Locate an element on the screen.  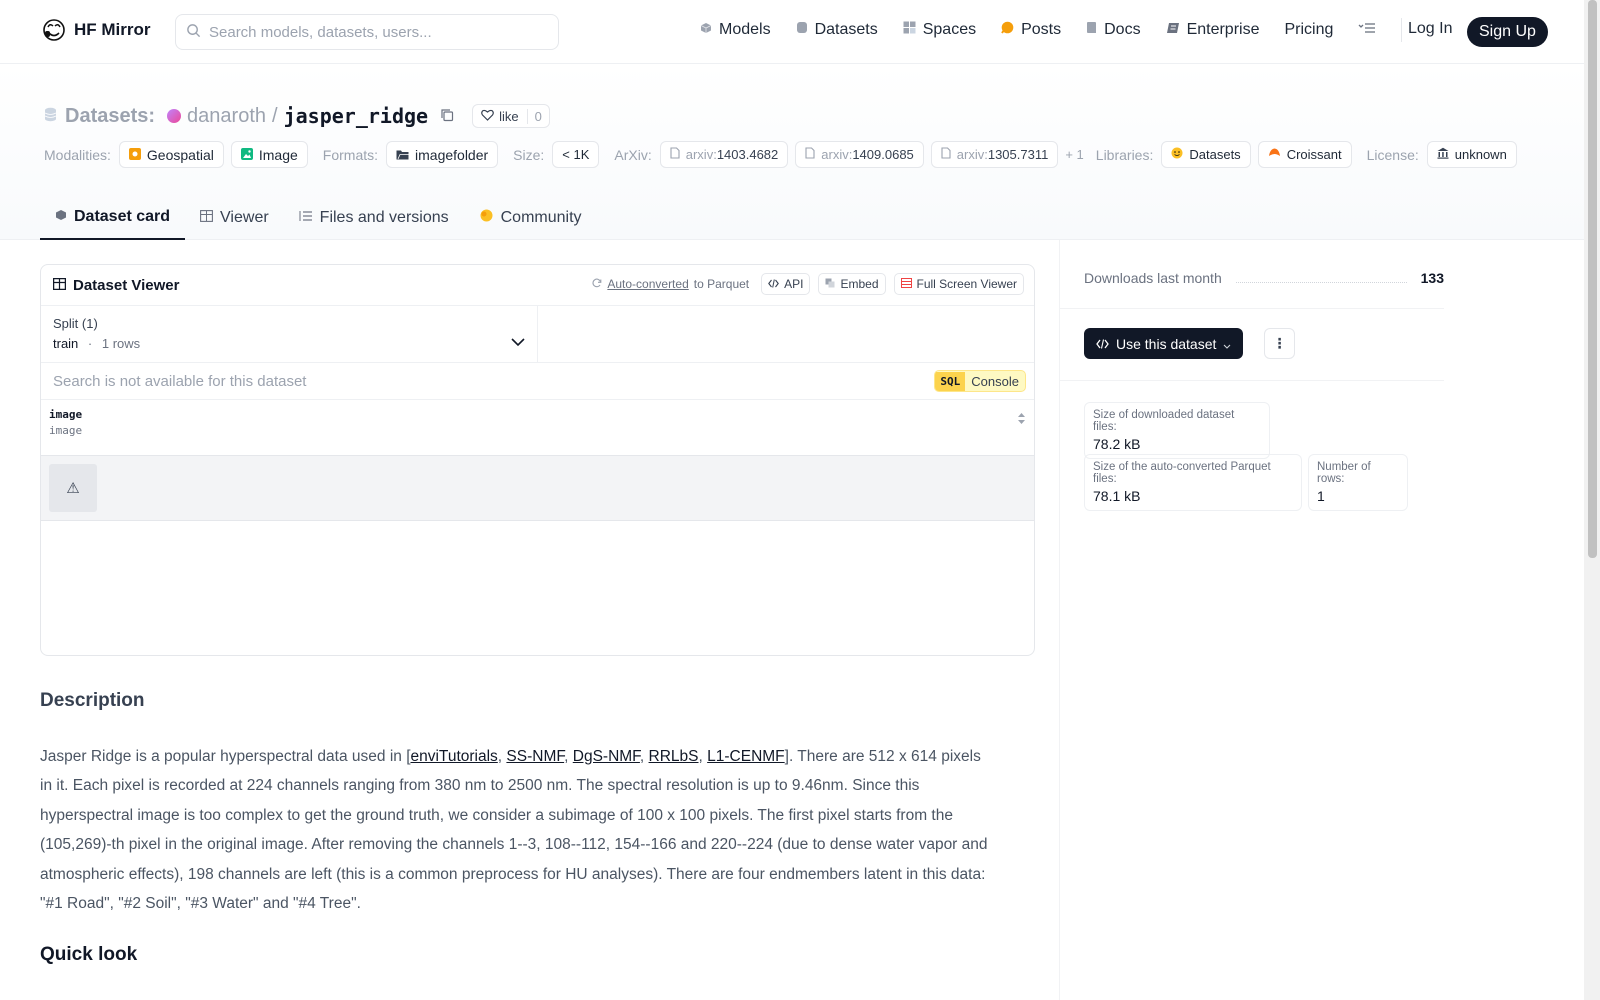
link-rrlbs: RRLbS is located at coordinates (674, 756).